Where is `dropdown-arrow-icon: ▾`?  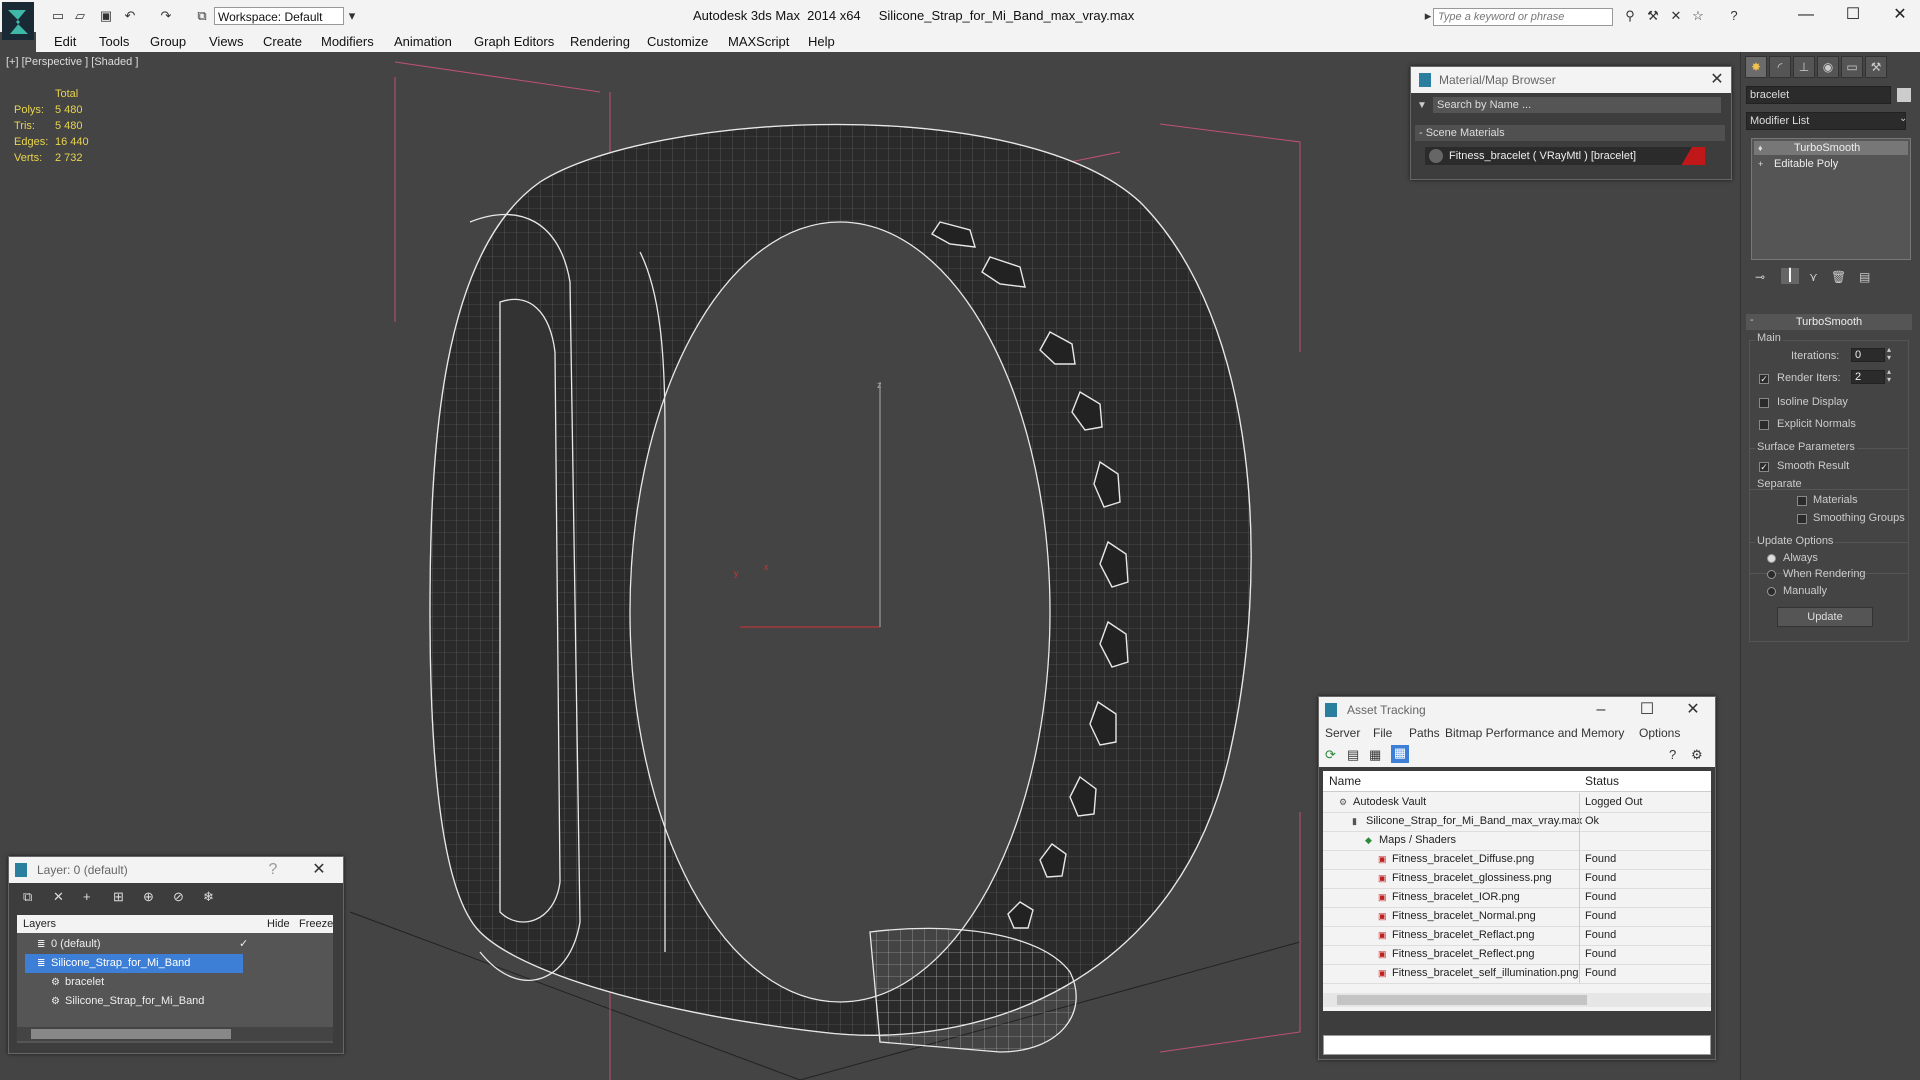
dropdown-arrow-icon: ▾ is located at coordinates (352, 16).